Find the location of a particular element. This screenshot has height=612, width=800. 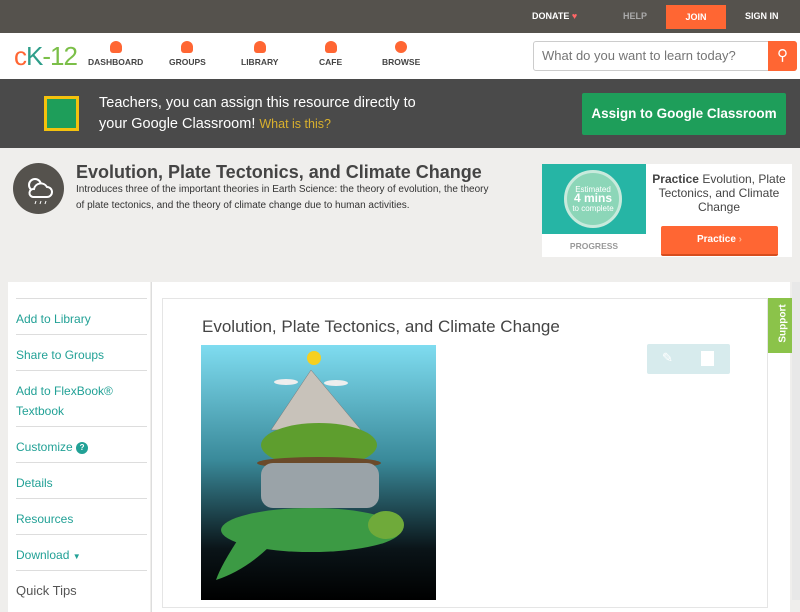

support-label: Support is located at coordinates (783, 323).